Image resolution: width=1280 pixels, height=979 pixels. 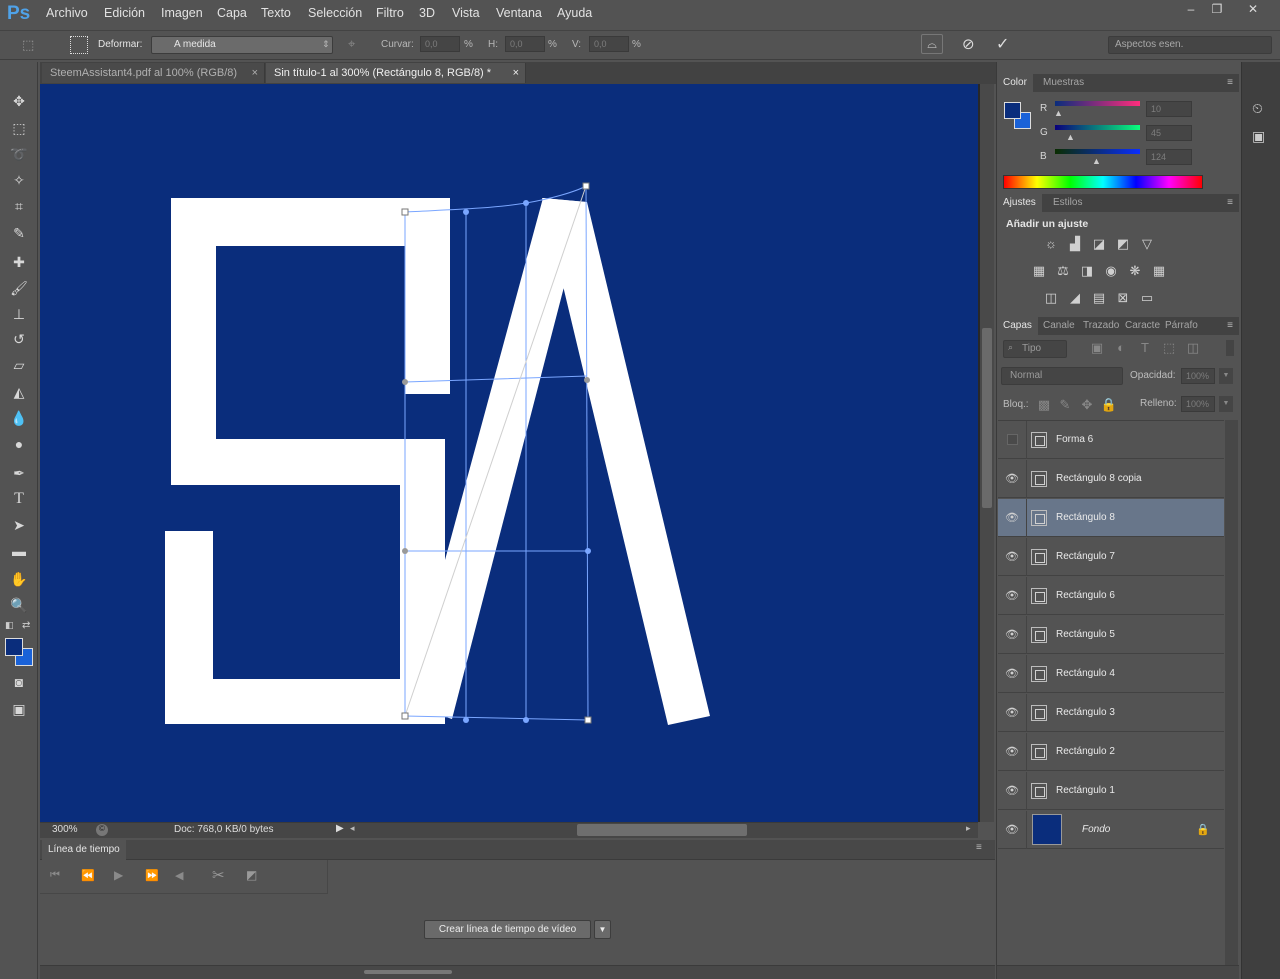 What do you see at coordinates (1063, 271) in the screenshot?
I see `color-balance-icon: ⚖` at bounding box center [1063, 271].